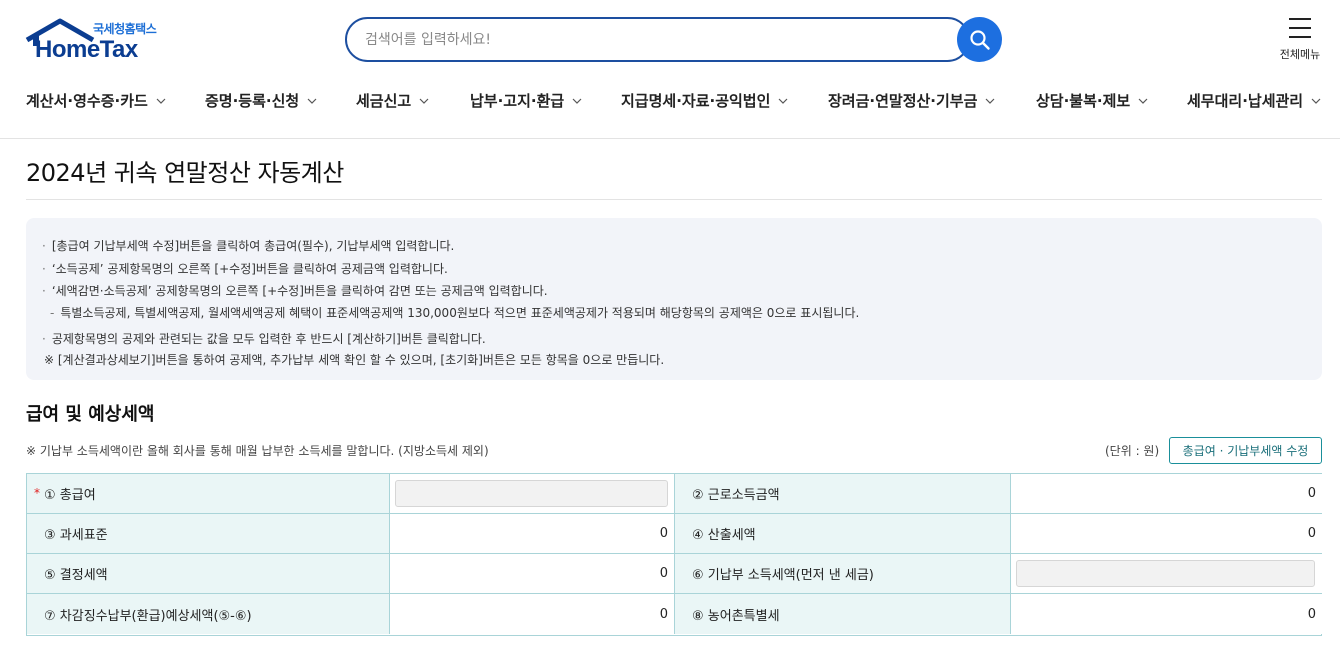  I want to click on nav-item-statement: 지급명세·자료·공익법인, so click(704, 100).